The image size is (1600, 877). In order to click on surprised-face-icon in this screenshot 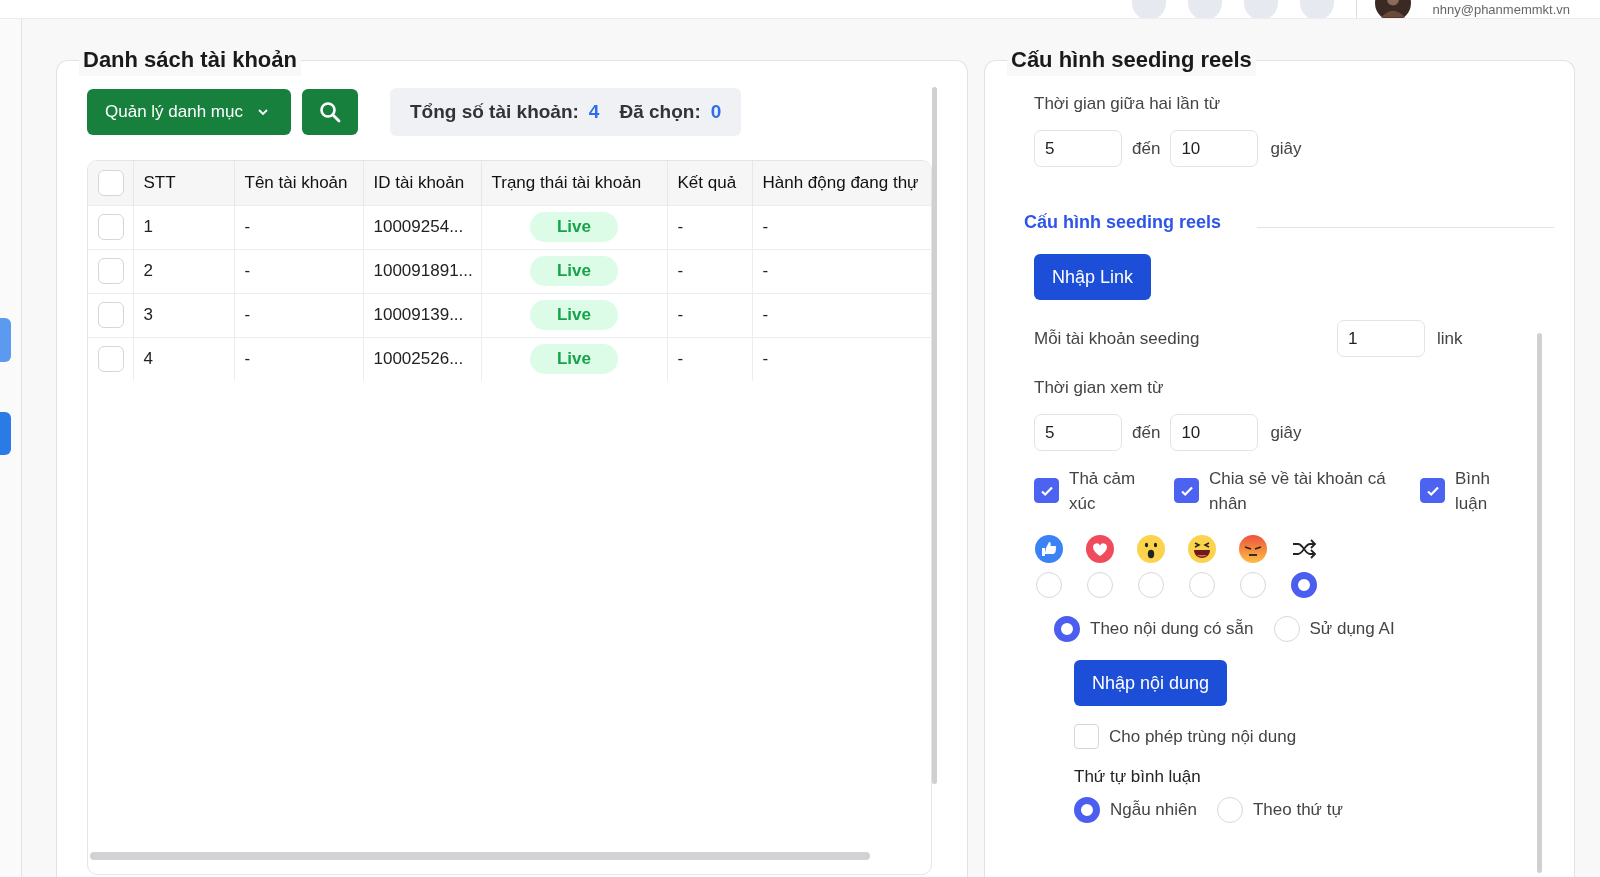, I will do `click(1151, 549)`.